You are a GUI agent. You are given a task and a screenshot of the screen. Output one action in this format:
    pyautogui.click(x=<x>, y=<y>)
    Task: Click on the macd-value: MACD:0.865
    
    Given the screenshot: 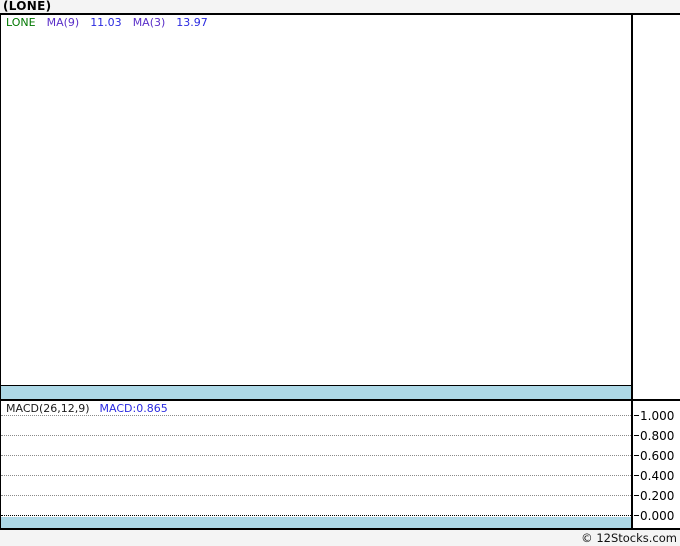 What is the action you would take?
    pyautogui.click(x=133, y=408)
    